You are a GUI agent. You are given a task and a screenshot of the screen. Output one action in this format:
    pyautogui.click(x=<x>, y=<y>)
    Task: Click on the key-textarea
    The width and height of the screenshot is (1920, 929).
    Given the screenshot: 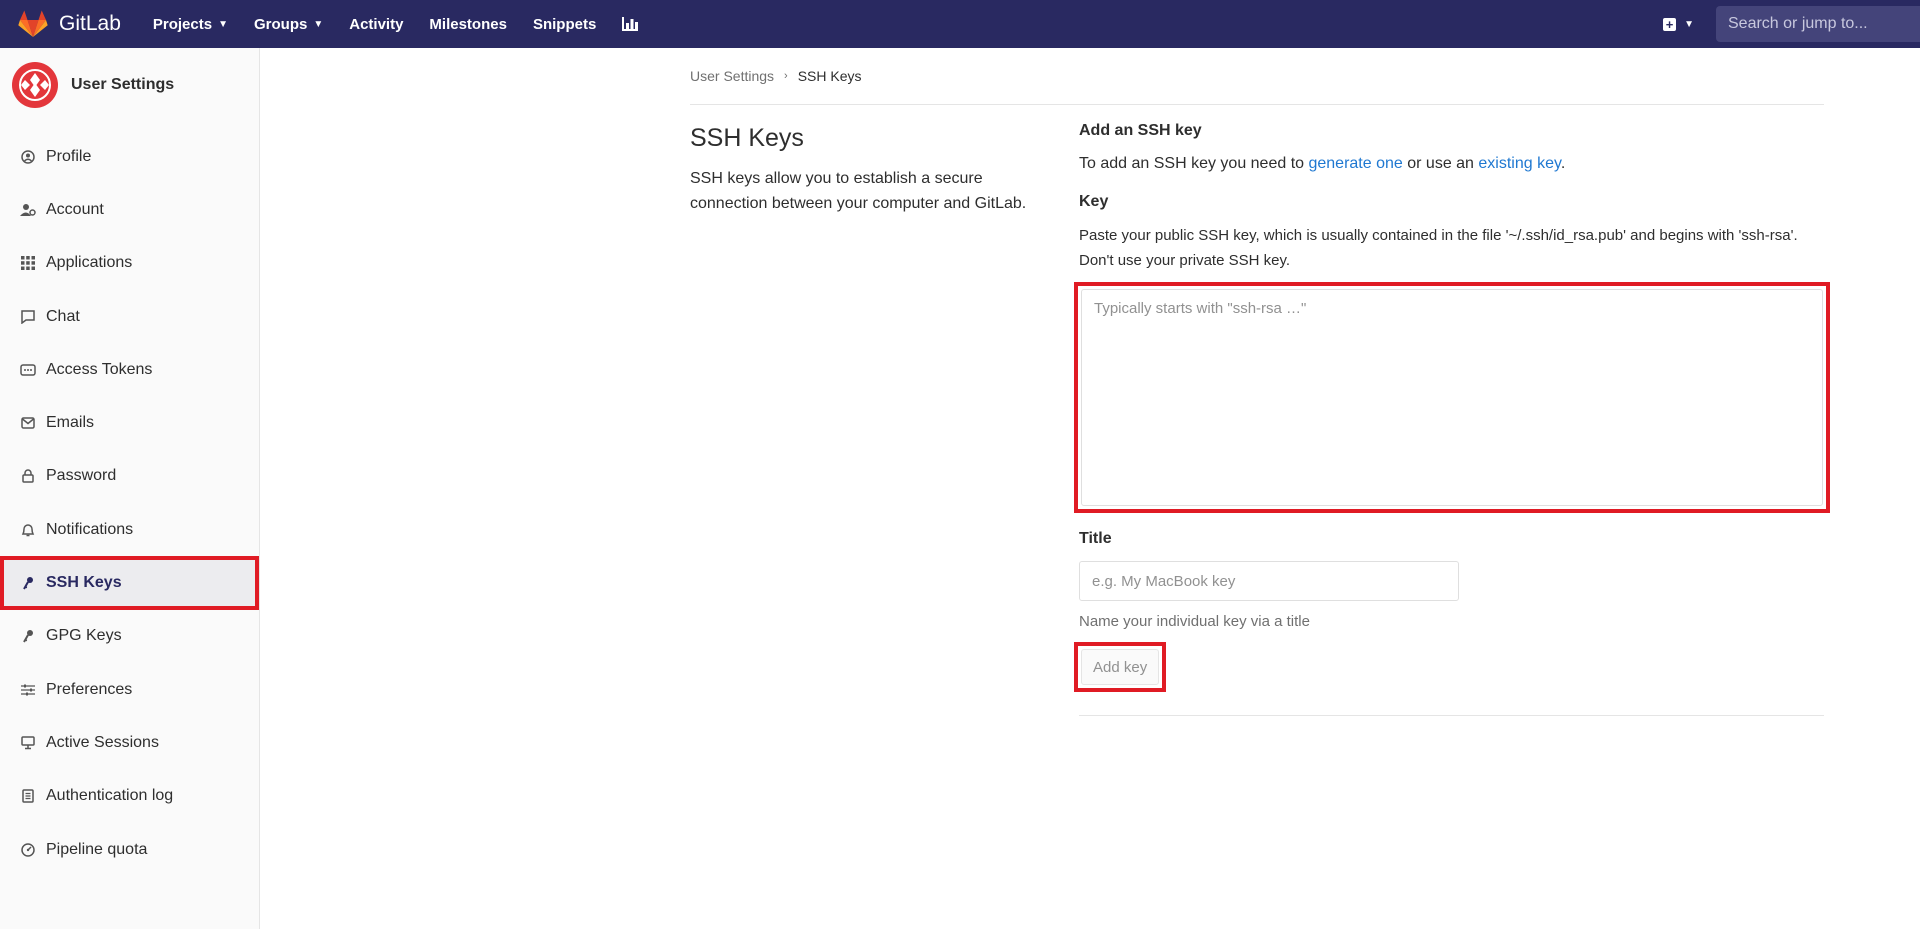 What is the action you would take?
    pyautogui.click(x=1452, y=397)
    